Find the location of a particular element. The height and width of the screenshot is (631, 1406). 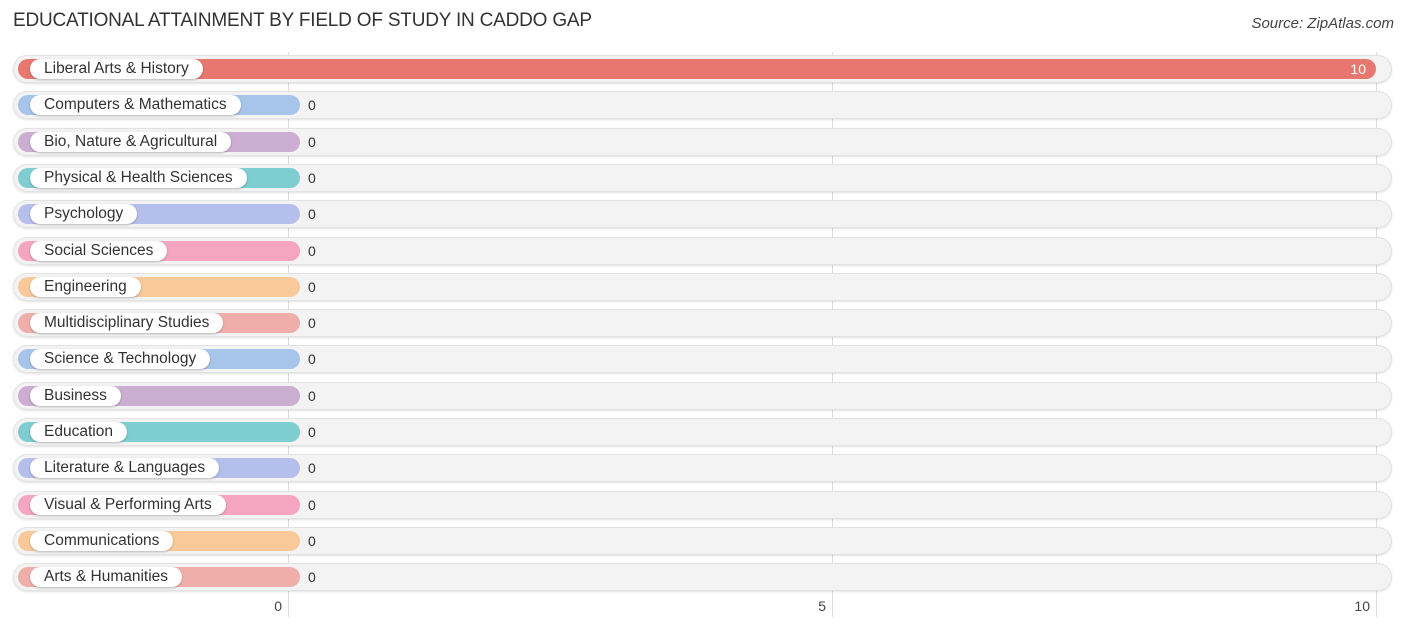

bar-row: Bio, Nature & Agricultural 0 is located at coordinates (702, 141).